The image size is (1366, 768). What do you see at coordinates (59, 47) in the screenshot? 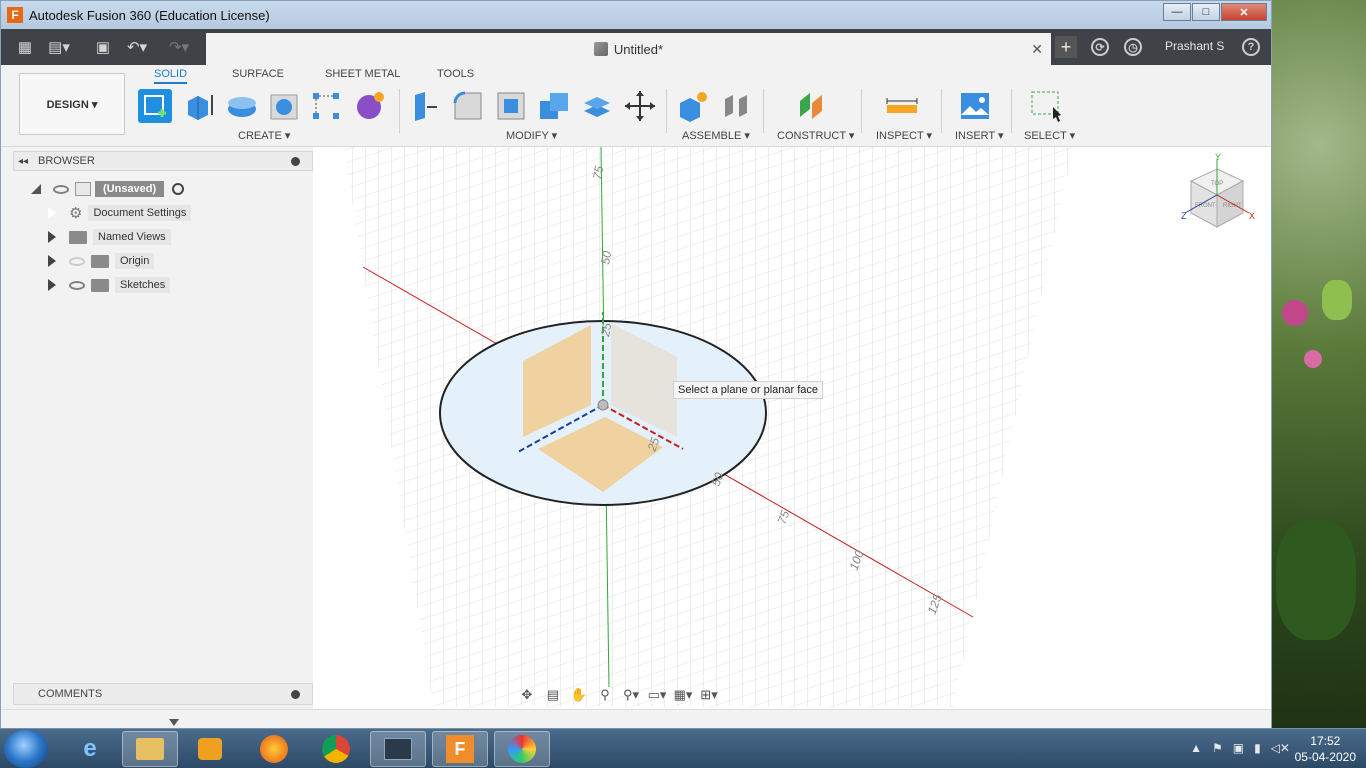
I see `file-menu-icon: ▤▾` at bounding box center [59, 47].